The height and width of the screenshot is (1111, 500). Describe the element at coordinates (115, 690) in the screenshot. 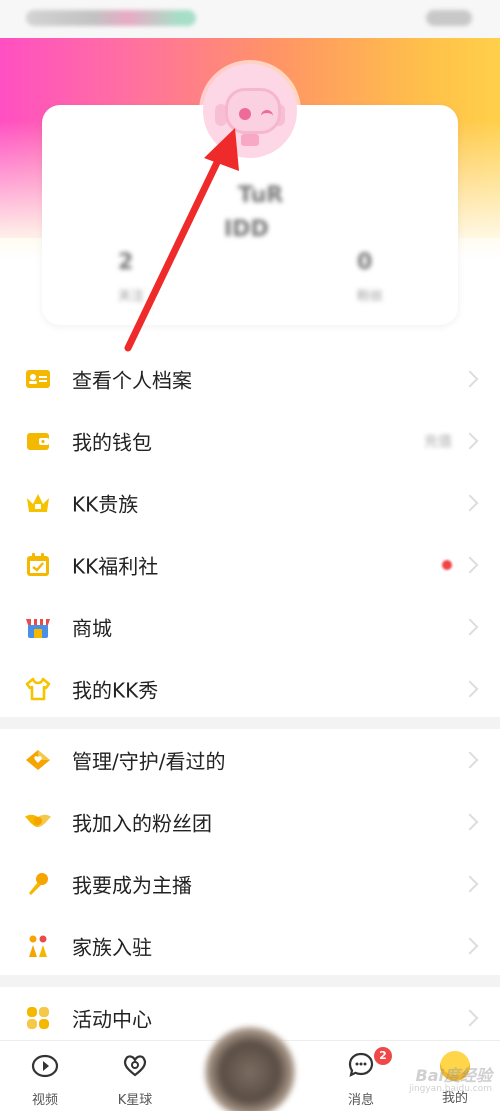

I see `menu-item-label: 我的KK秀` at that location.